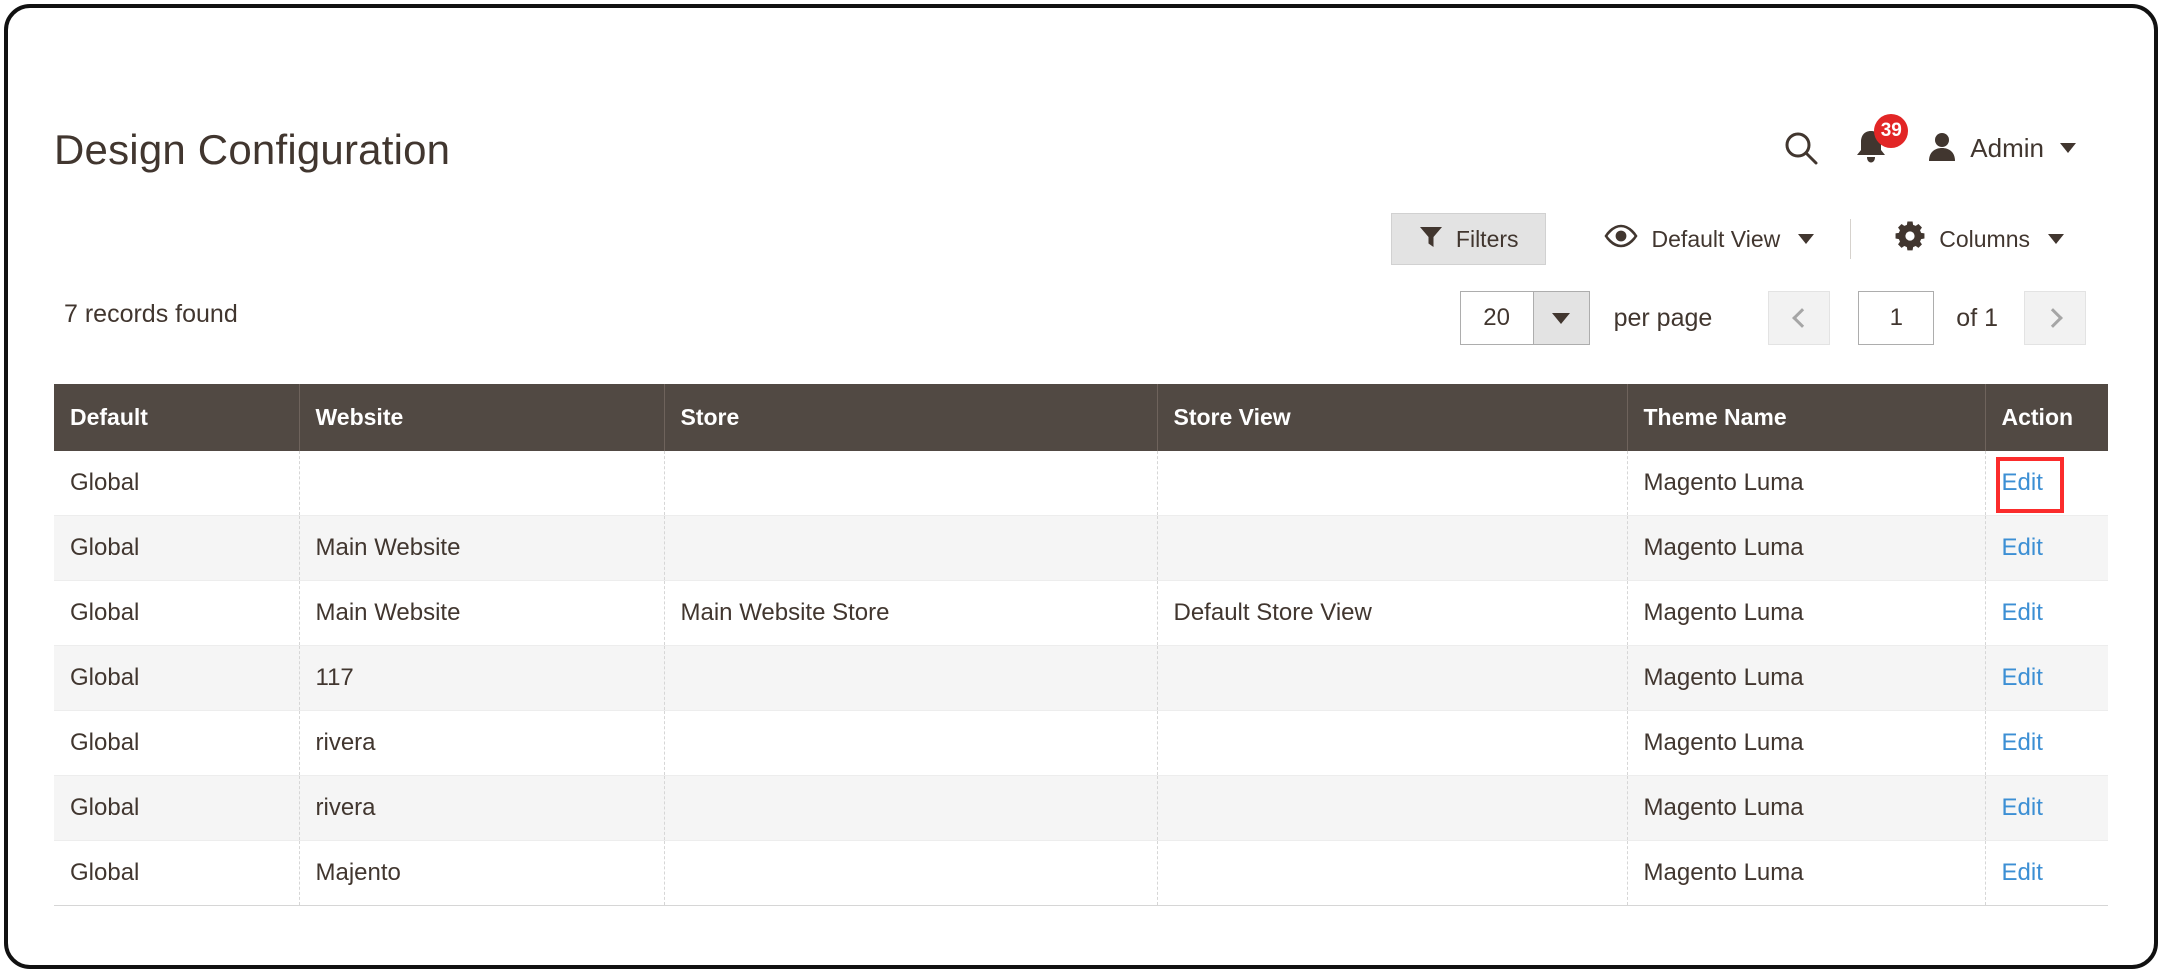  Describe the element at coordinates (2046, 417) in the screenshot. I see `column-header-action: Action` at that location.